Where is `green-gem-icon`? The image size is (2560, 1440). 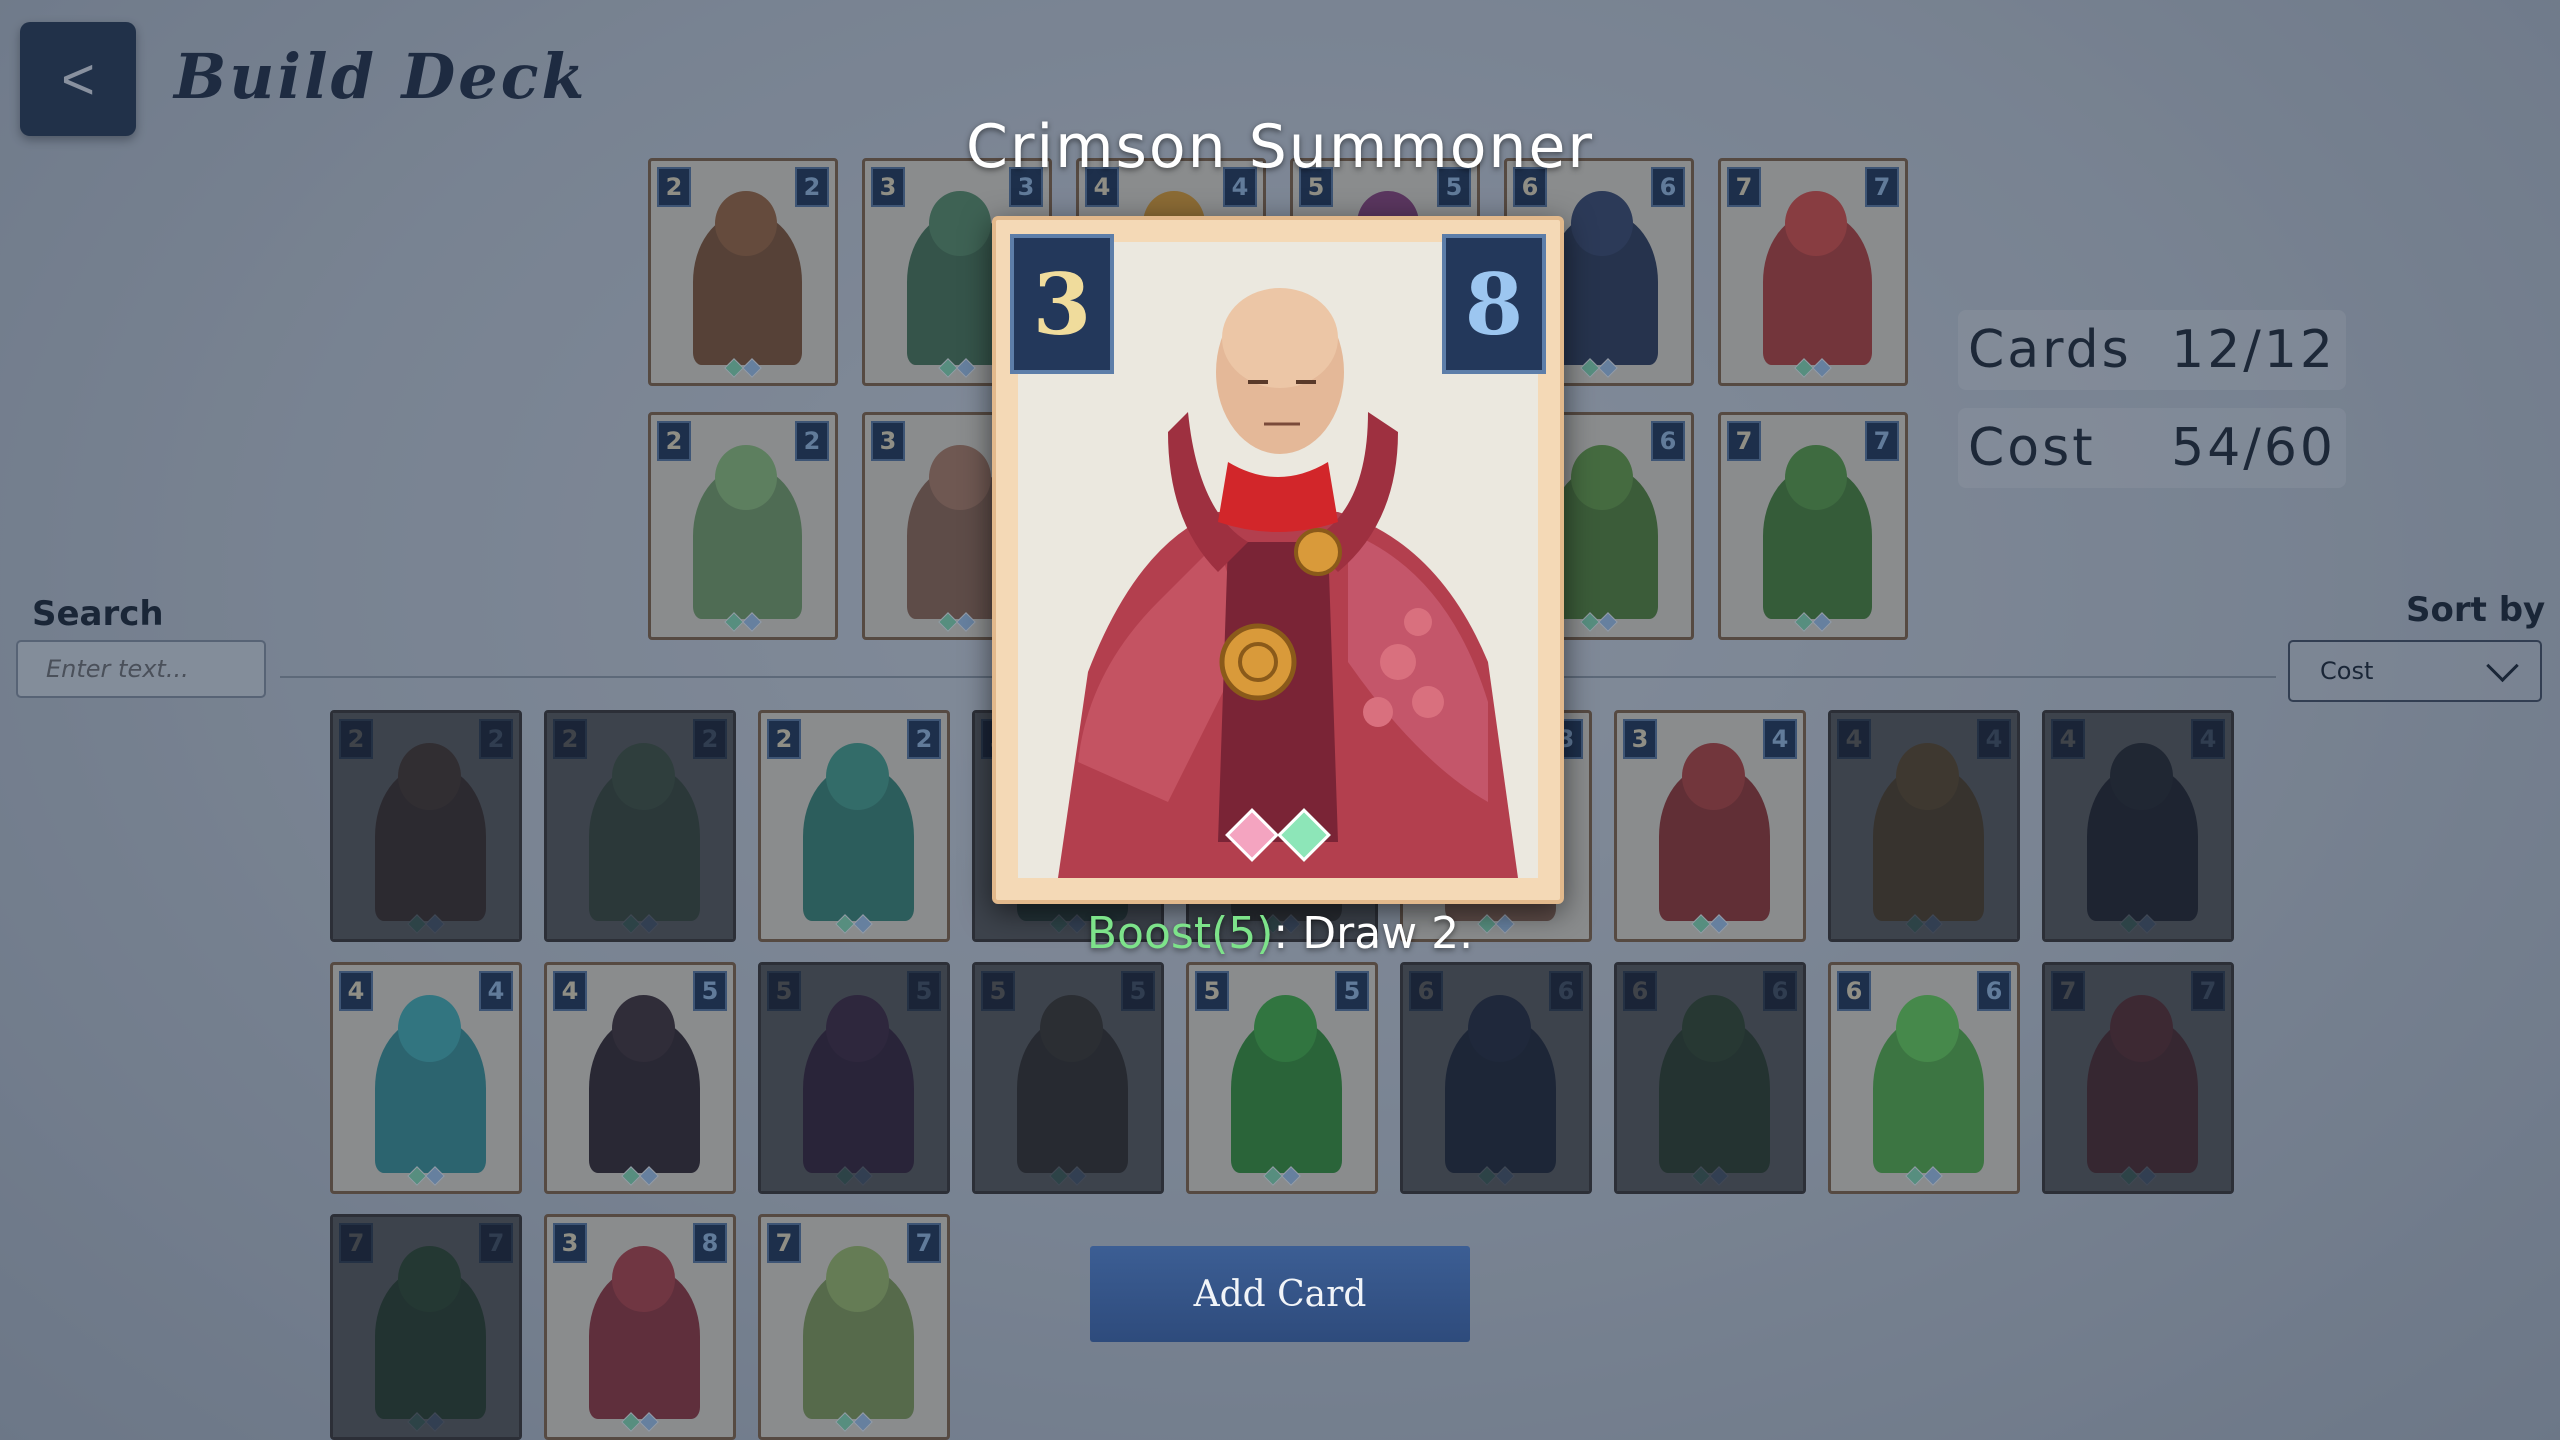 green-gem-icon is located at coordinates (1304, 835).